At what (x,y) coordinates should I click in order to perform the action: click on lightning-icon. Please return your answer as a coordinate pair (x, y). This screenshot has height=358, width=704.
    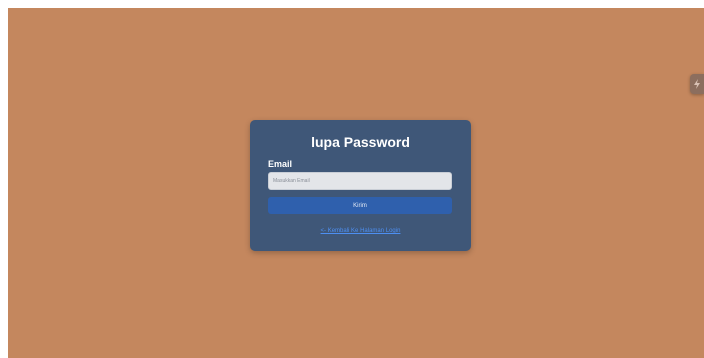
    Looking at the image, I should click on (697, 84).